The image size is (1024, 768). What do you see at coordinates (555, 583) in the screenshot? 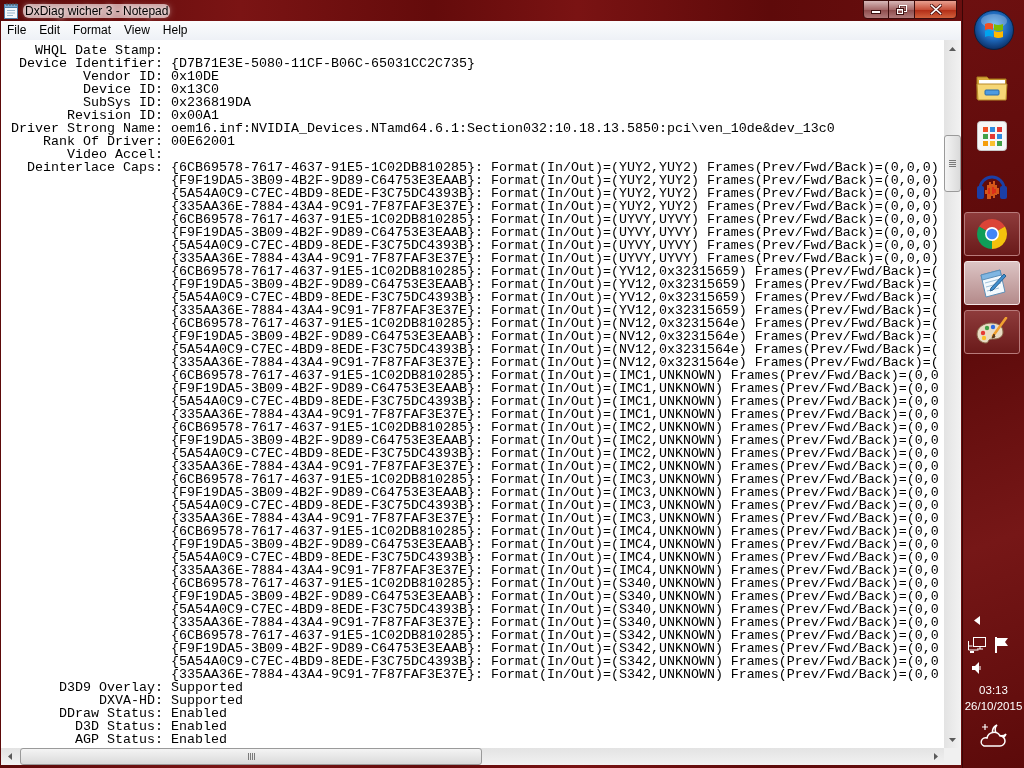
I see `caps-entry: {6CB69578-7617-4637-91E5-1C02DB810285}: Format(In/Out)=(S340,UNKNOWN) Frames(Prev/Fwd/Back)=(0,0` at bounding box center [555, 583].